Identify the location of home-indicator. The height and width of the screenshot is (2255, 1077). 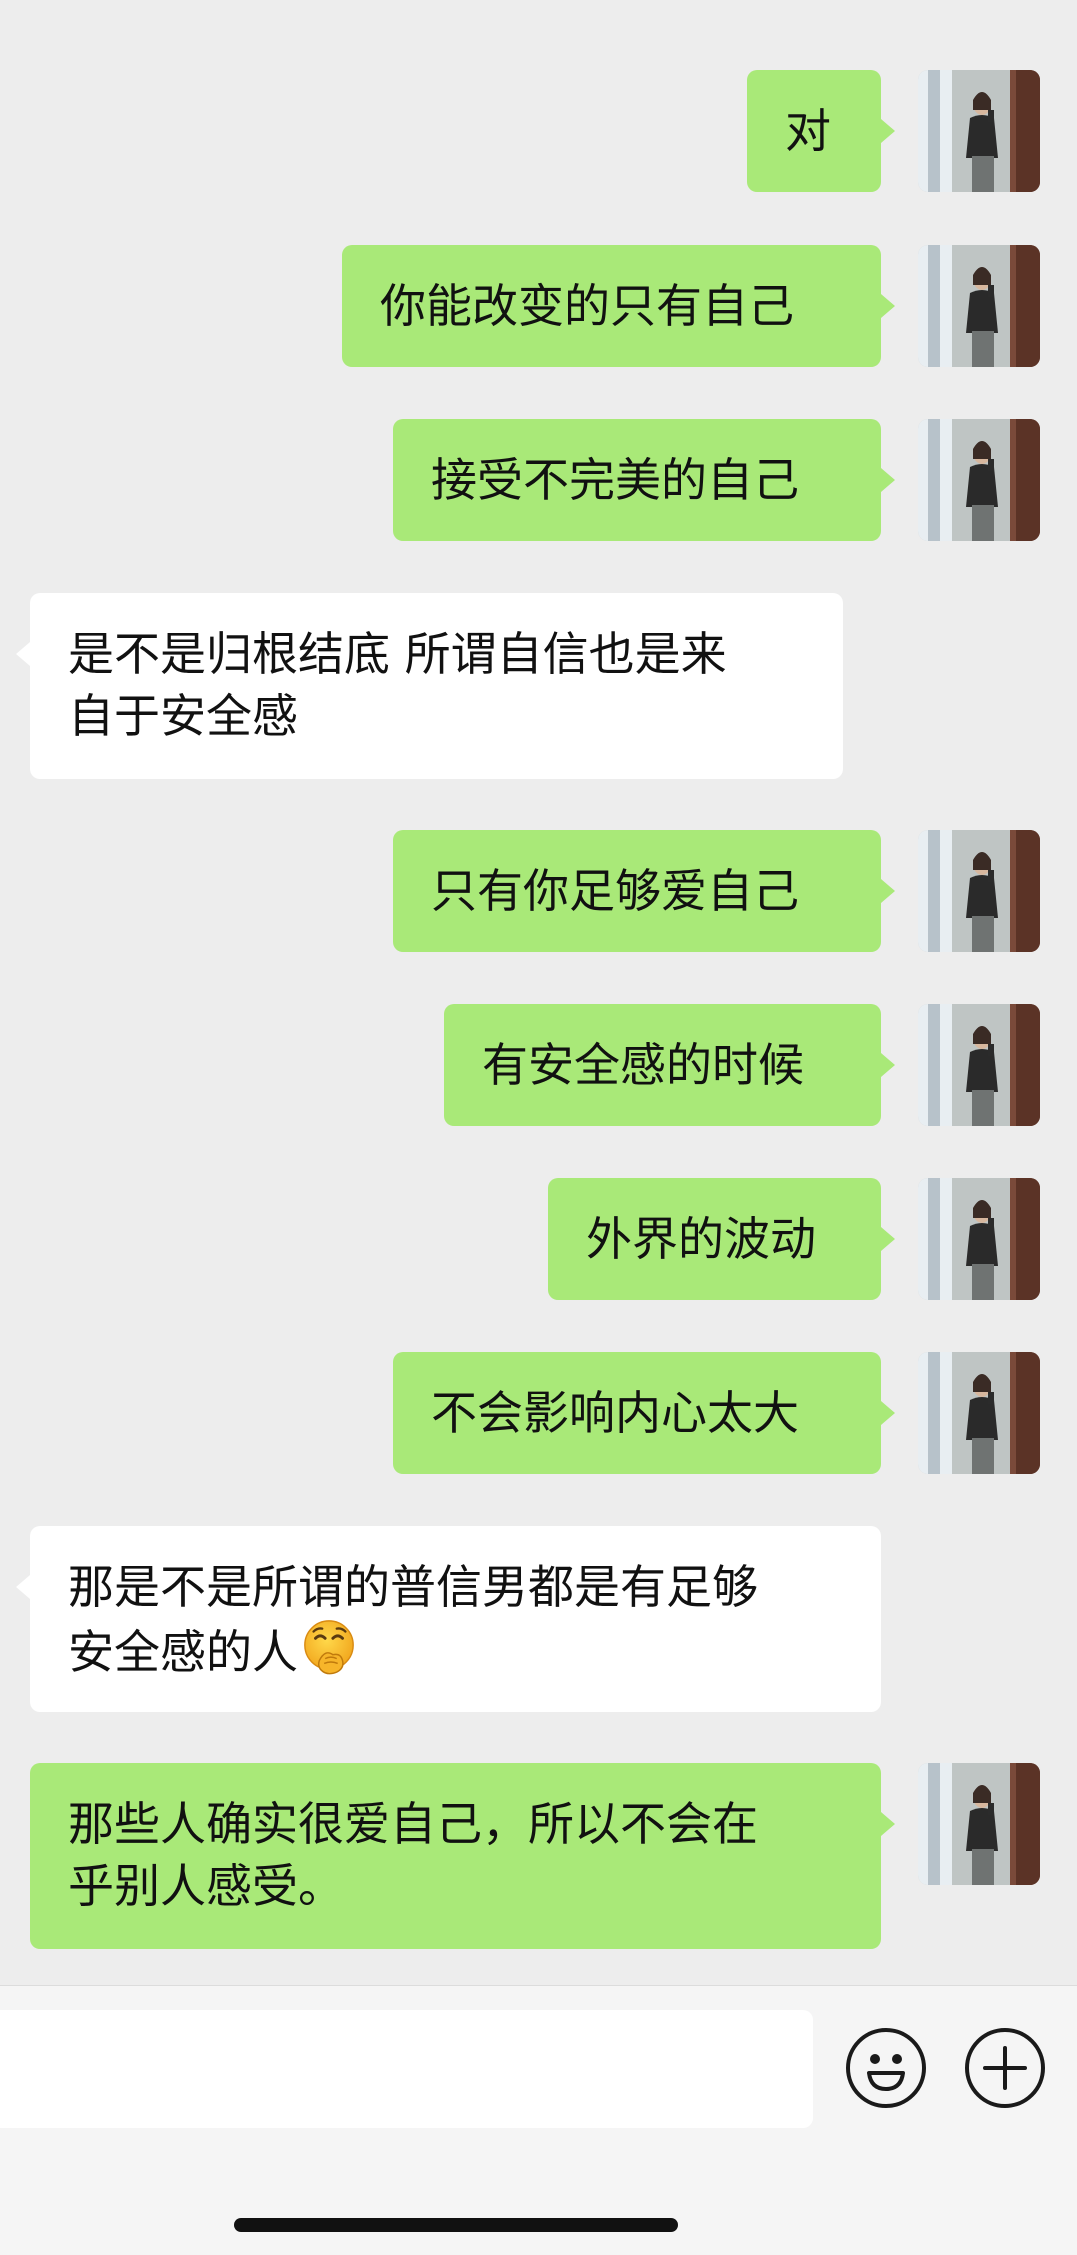
(456, 2225).